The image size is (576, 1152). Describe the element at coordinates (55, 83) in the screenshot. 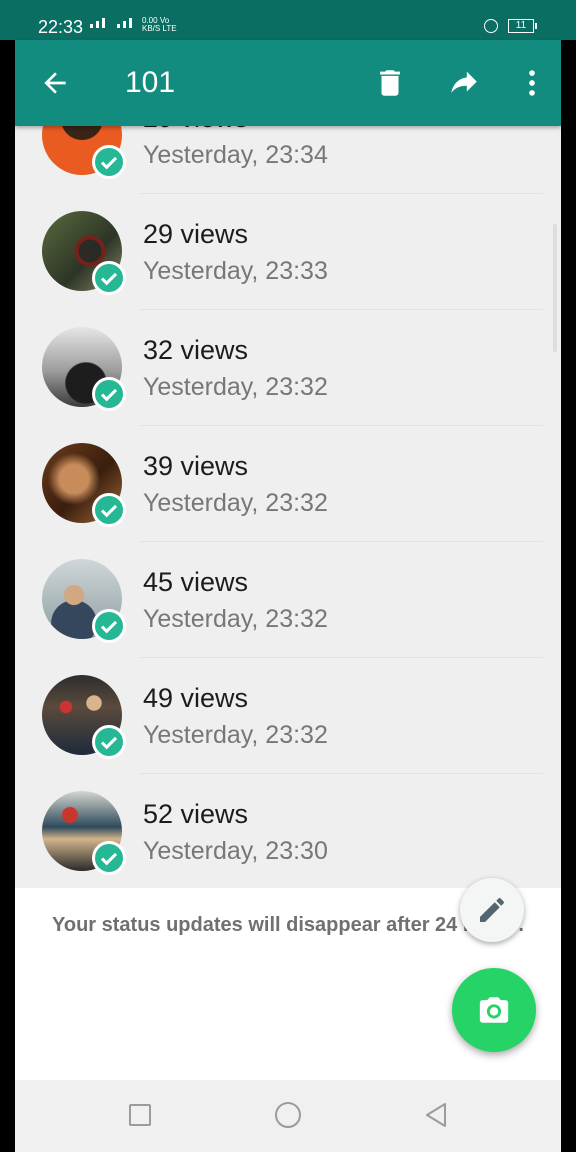

I see `arrow-back-icon` at that location.